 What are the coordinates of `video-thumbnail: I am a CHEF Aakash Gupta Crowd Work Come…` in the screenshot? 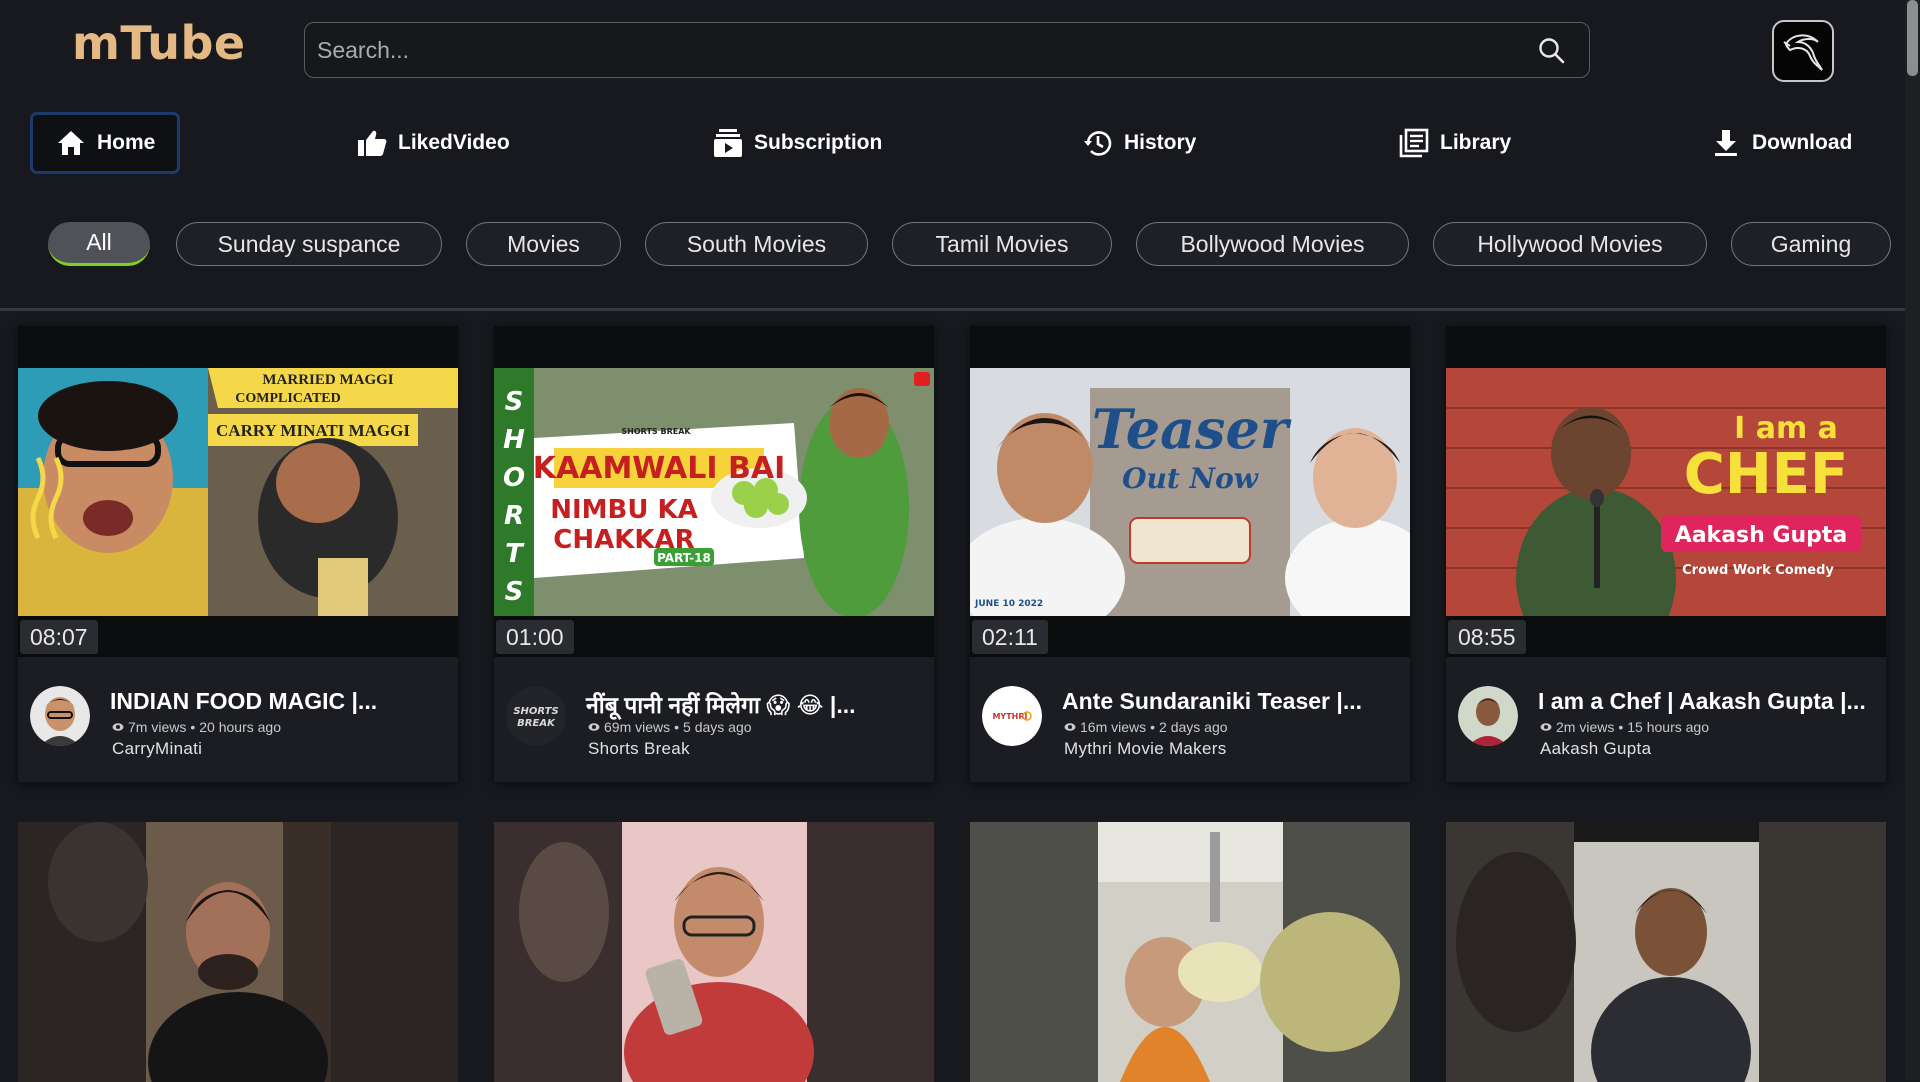 It's located at (1666, 492).